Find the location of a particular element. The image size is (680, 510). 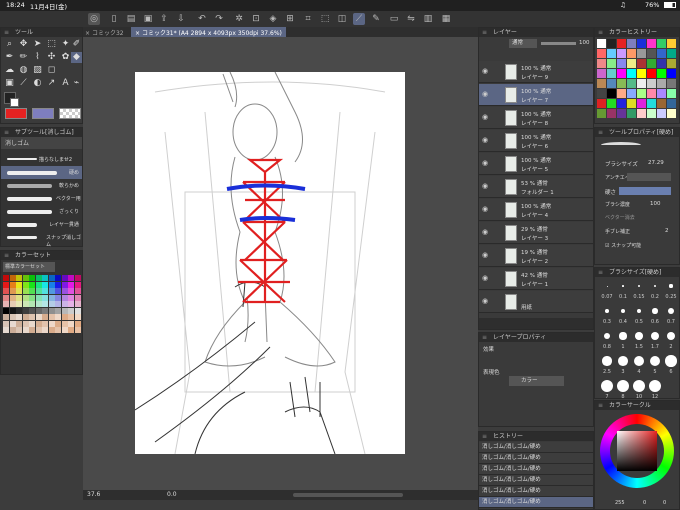

layer-row: ◉ 100 % 通常 レイヤー 4 is located at coordinates (536, 210).